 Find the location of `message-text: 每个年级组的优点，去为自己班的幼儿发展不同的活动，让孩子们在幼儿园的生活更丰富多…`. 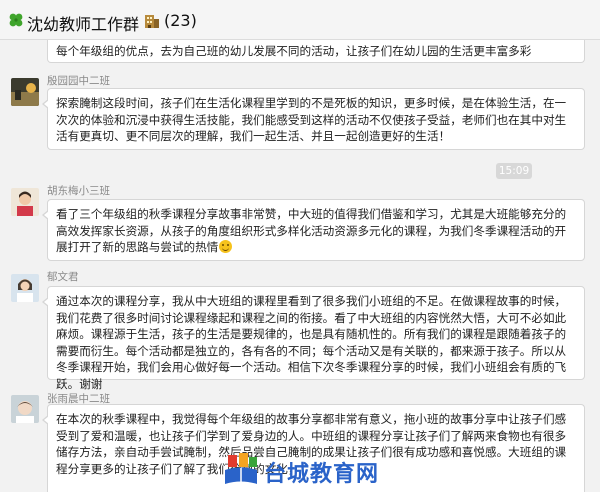

message-text: 每个年级组的优点，去为自己班的幼儿发展不同的活动，让孩子们在幼儿园的生活更丰富多… is located at coordinates (294, 51).